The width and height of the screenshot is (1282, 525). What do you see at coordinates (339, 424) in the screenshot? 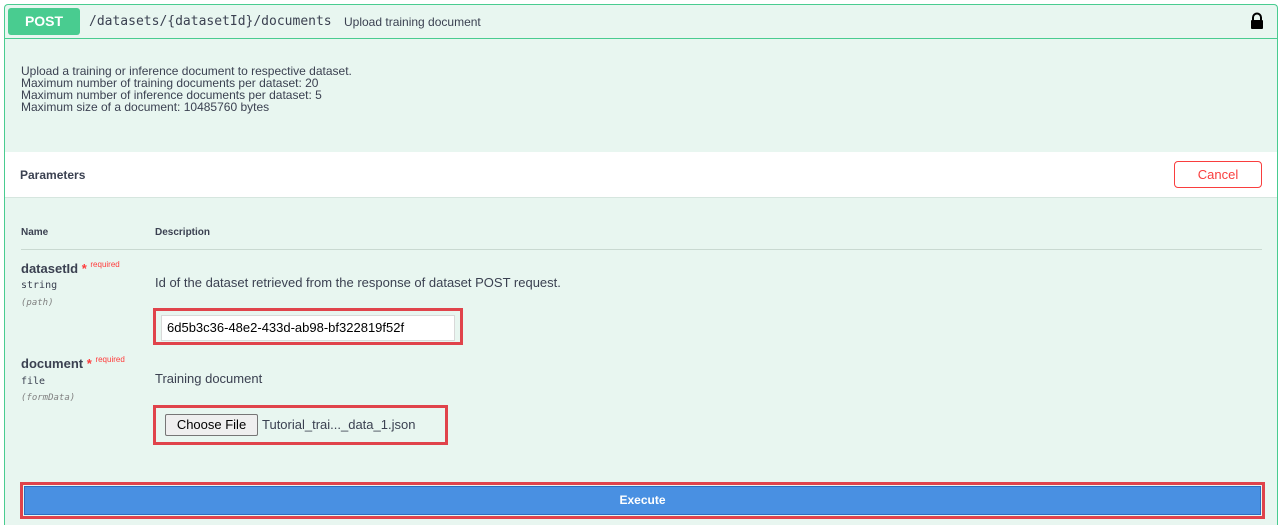
I see `selected-file-name: Tutorial_trai..._data_1.json` at bounding box center [339, 424].